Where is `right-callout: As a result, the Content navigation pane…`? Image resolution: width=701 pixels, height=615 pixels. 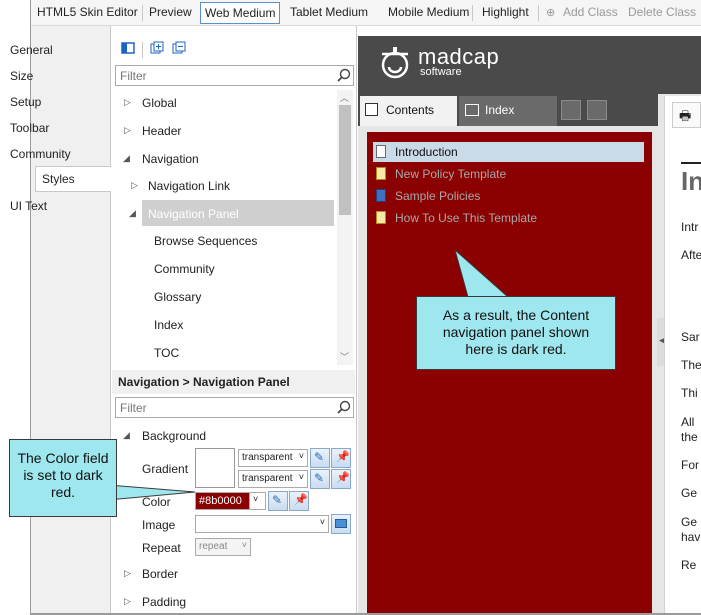 right-callout: As a result, the Content navigation pane… is located at coordinates (516, 333).